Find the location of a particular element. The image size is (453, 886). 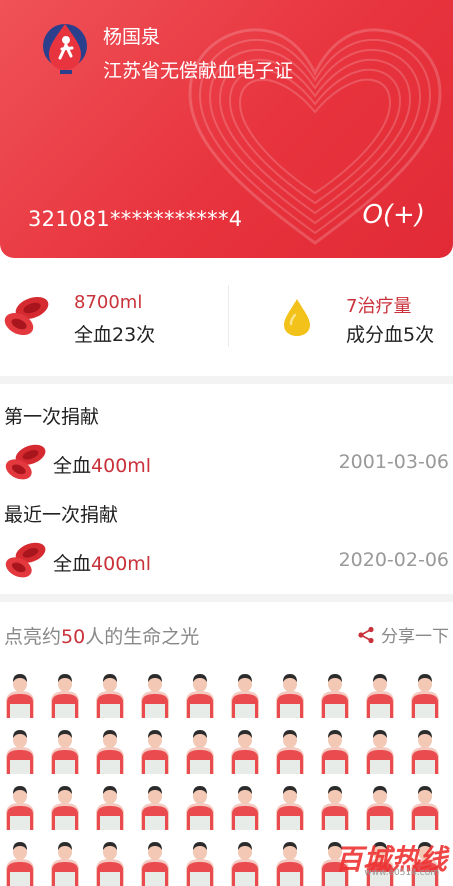

certificate-title: 江苏省无偿献血电子证 is located at coordinates (198, 71).